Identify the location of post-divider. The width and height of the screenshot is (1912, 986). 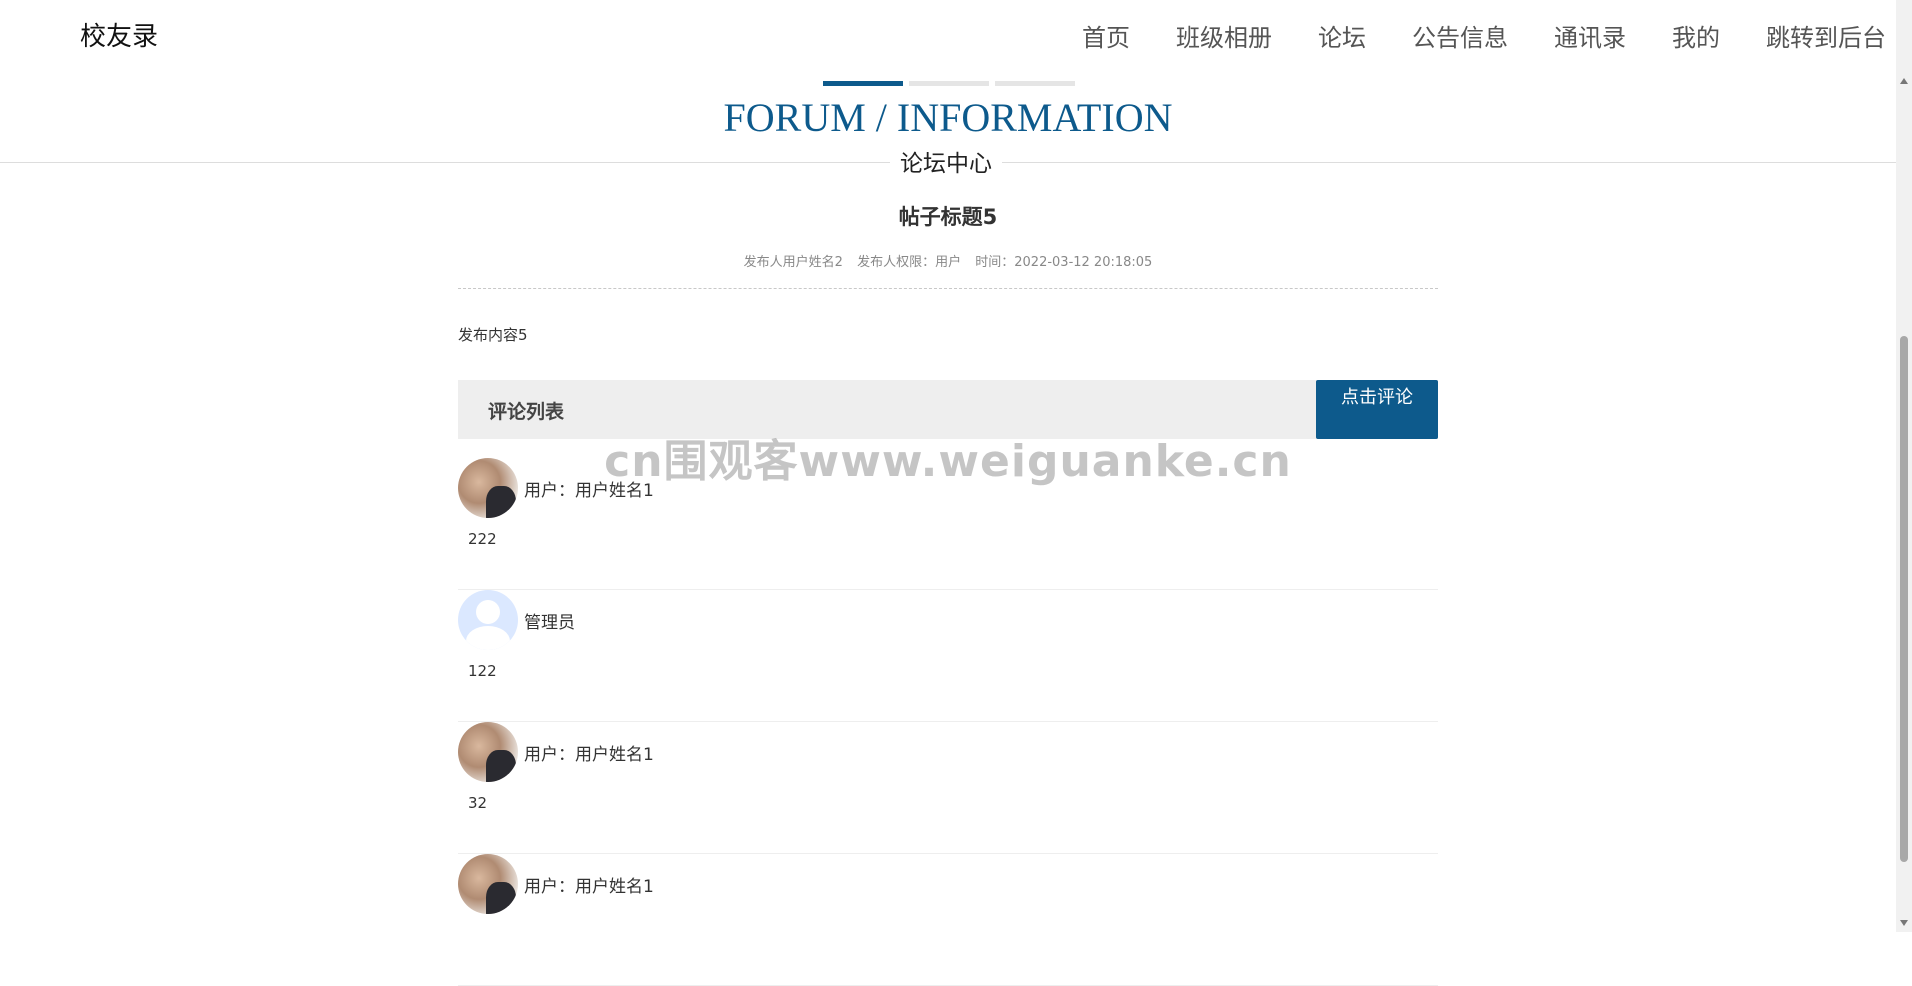
(948, 288).